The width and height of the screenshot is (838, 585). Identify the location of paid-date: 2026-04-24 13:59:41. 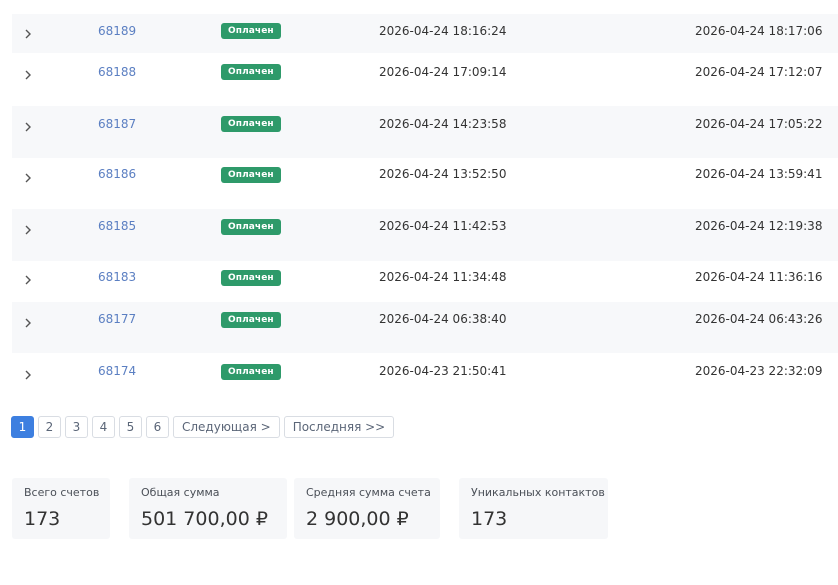
(759, 174).